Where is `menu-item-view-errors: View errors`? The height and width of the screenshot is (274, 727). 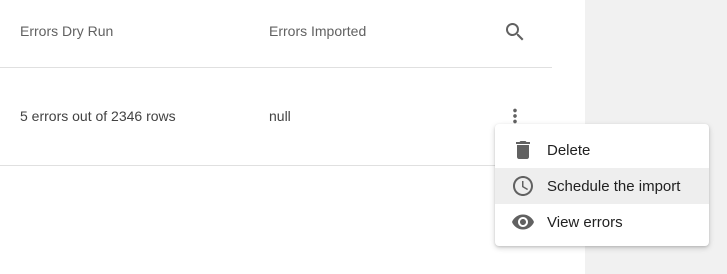
menu-item-view-errors: View errors is located at coordinates (602, 222).